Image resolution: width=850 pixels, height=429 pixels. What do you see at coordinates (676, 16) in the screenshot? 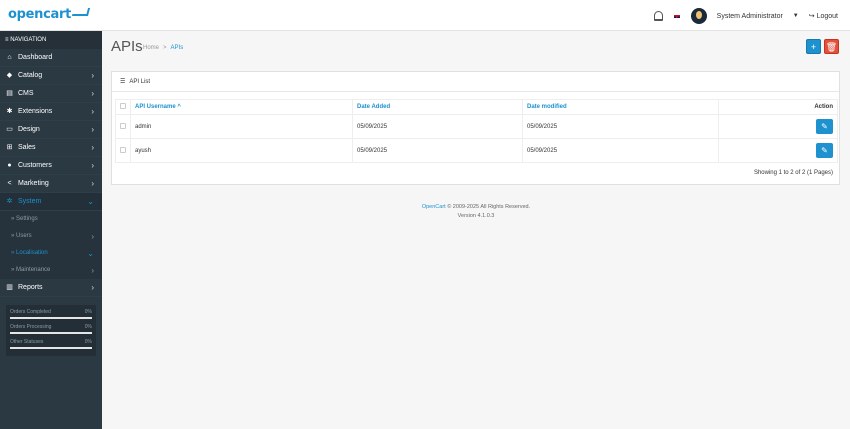
I see `language-flag-icon` at bounding box center [676, 16].